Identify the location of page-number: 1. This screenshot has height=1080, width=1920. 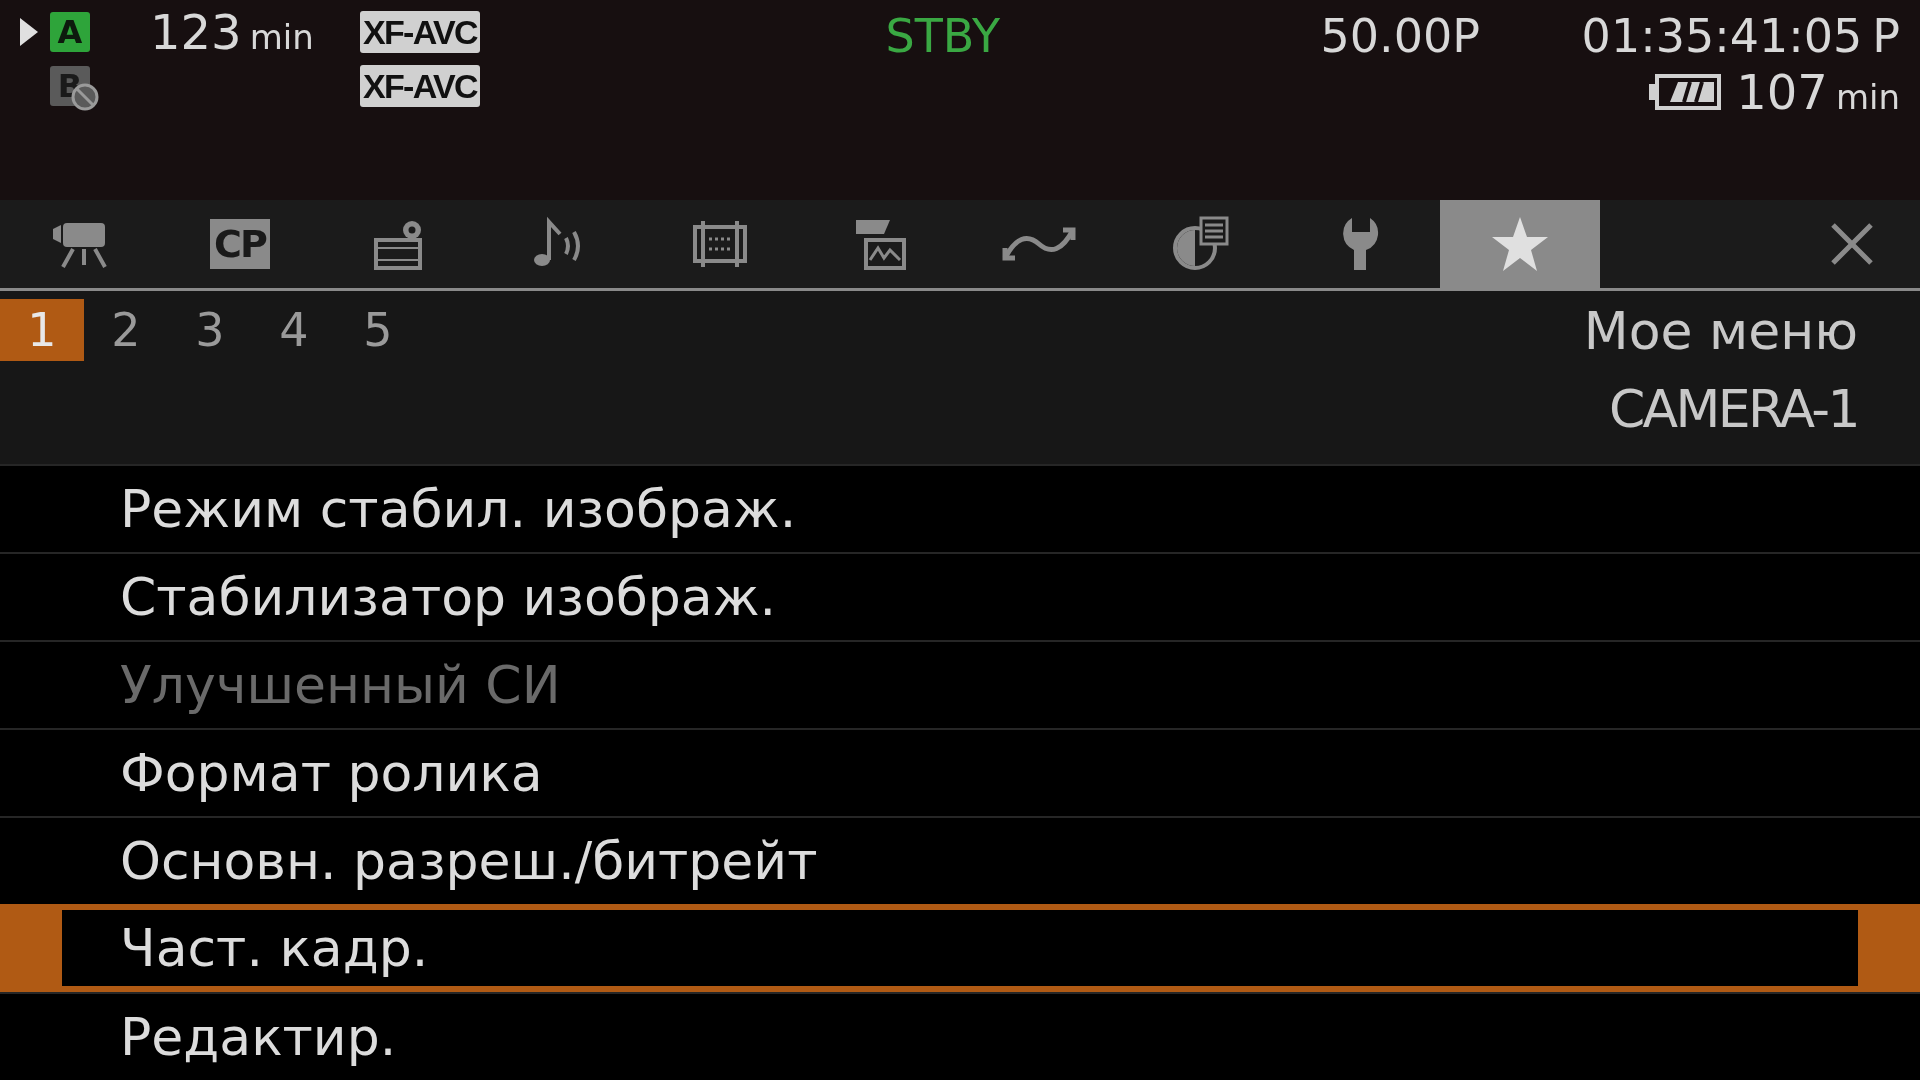
(42, 330).